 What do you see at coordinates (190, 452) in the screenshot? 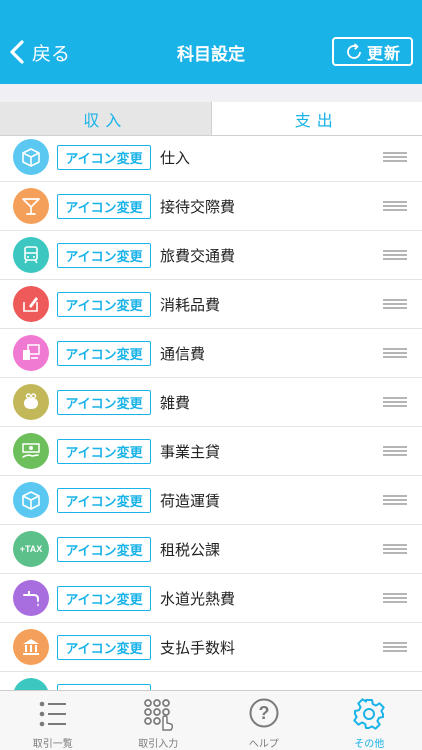
I see `category-label: 事業主貸` at bounding box center [190, 452].